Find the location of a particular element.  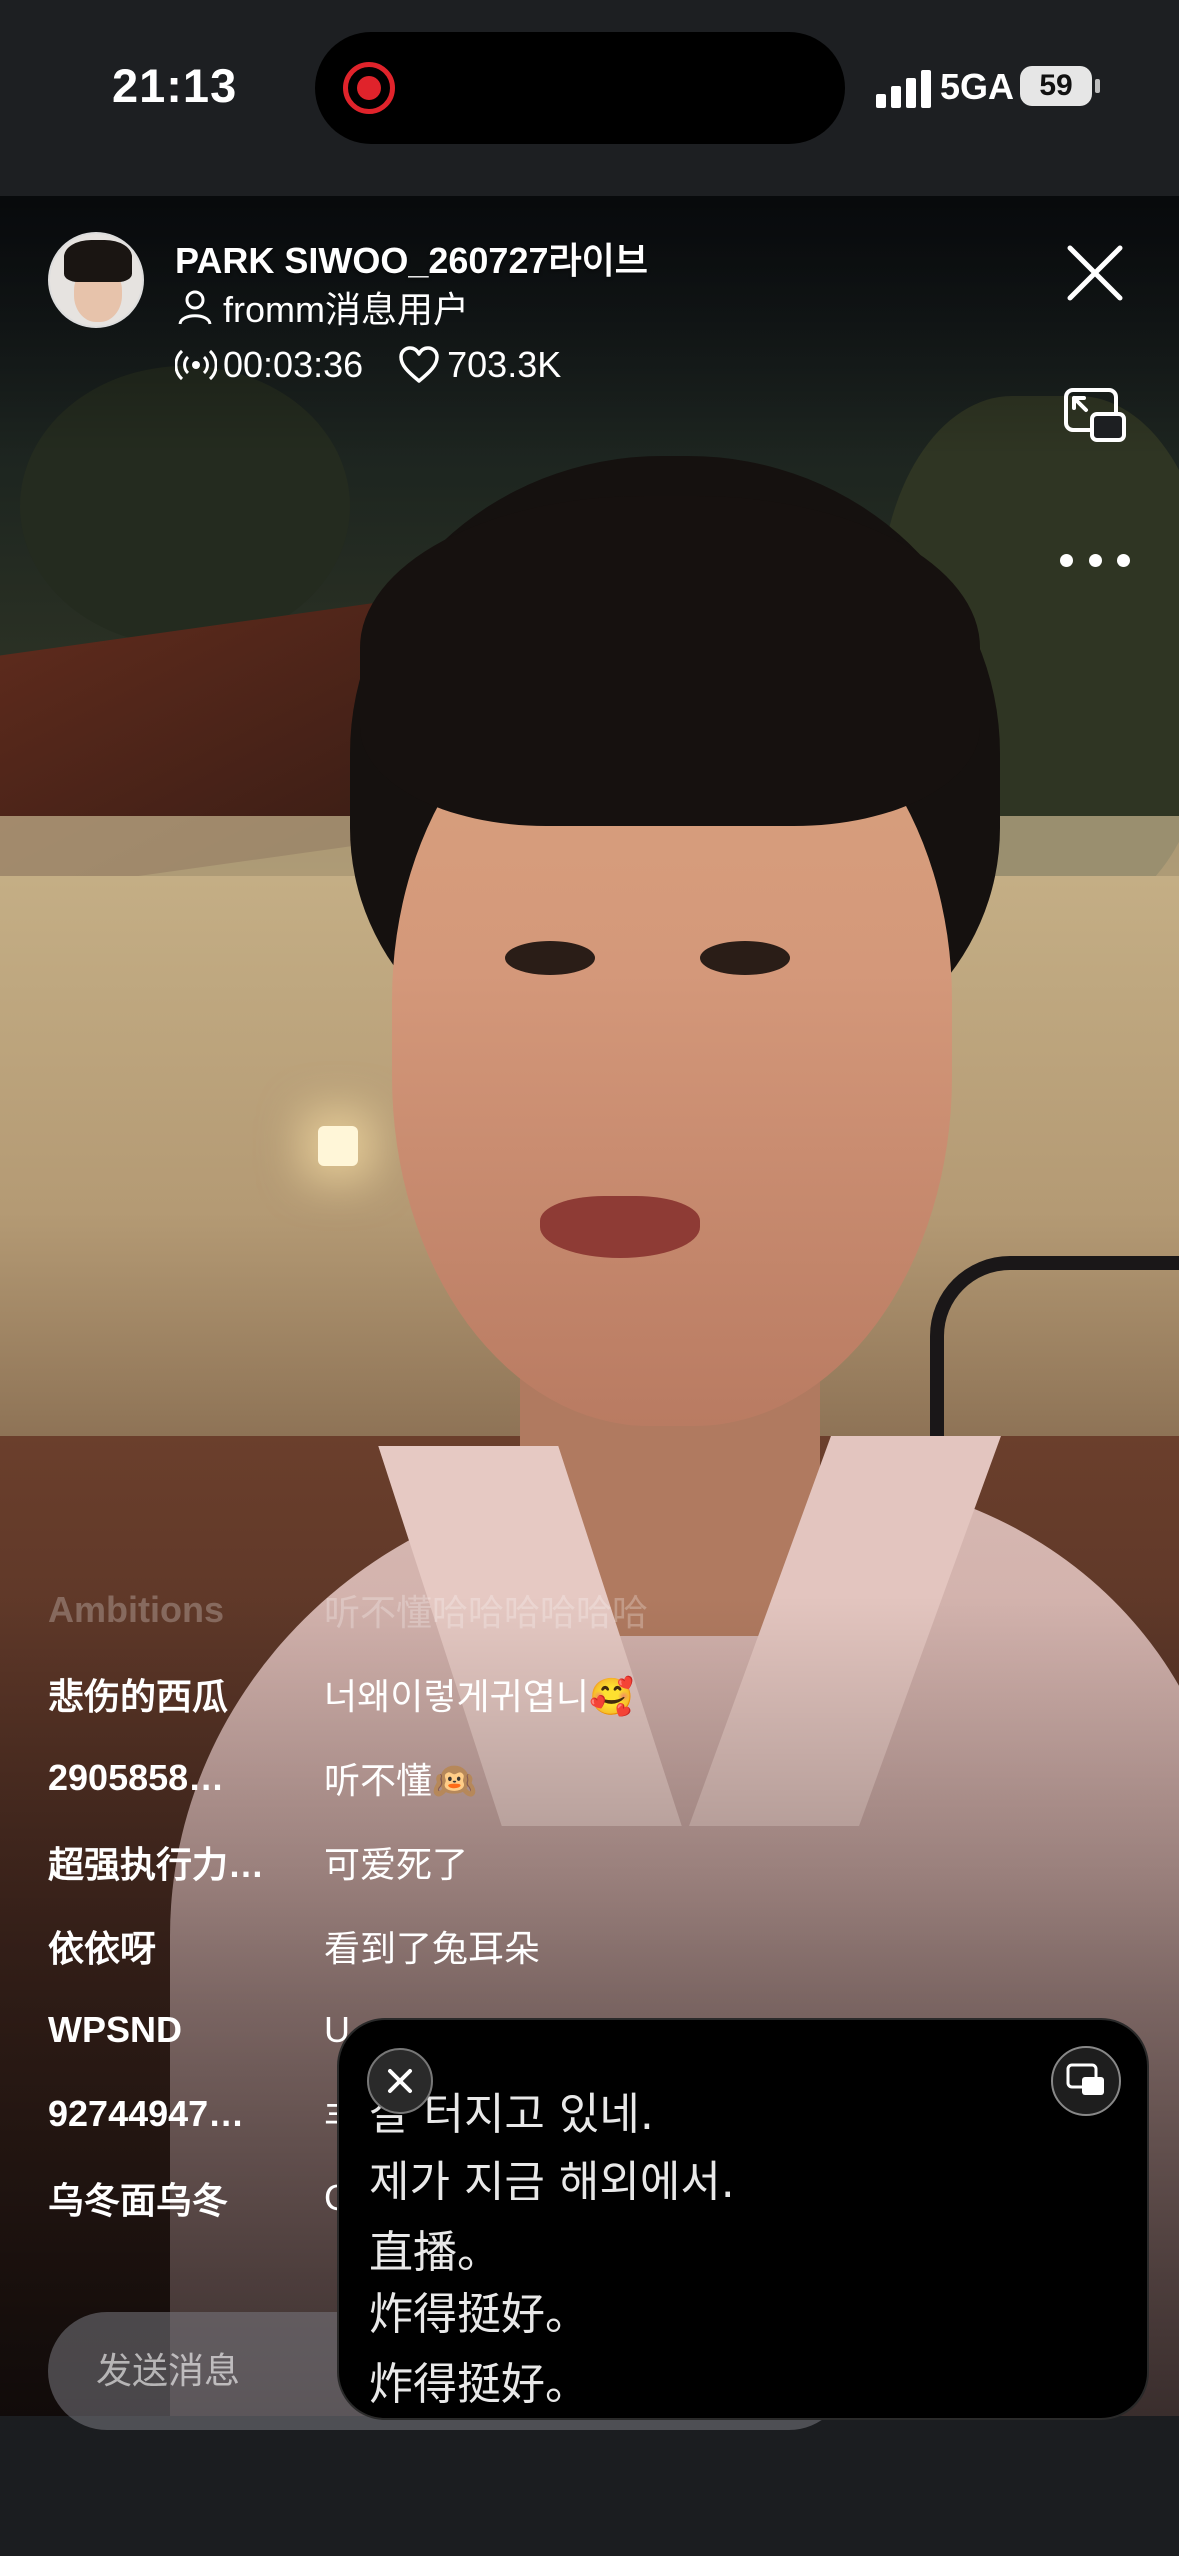

status-bar: 21:13 5GA 59 is located at coordinates (589, 98).